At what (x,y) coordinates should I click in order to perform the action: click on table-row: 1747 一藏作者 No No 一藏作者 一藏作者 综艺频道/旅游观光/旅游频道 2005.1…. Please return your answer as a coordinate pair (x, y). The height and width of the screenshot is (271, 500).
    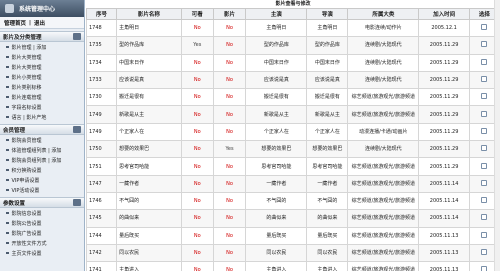
    Looking at the image, I should click on (292, 183).